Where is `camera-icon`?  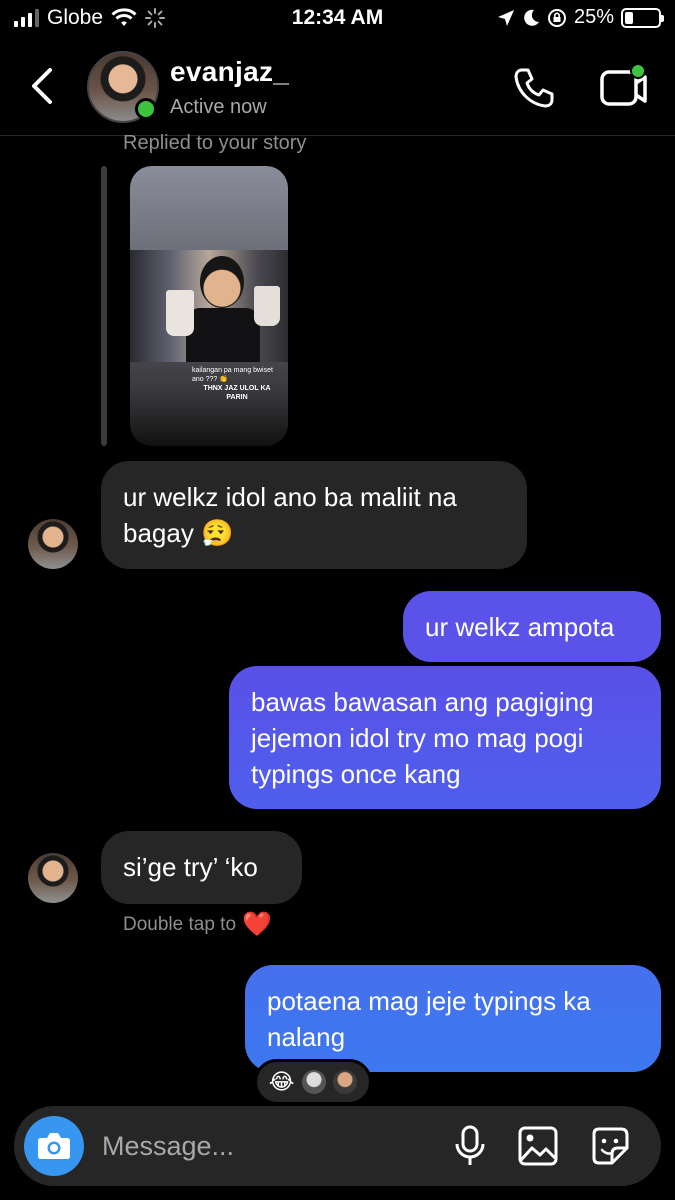 camera-icon is located at coordinates (54, 1146).